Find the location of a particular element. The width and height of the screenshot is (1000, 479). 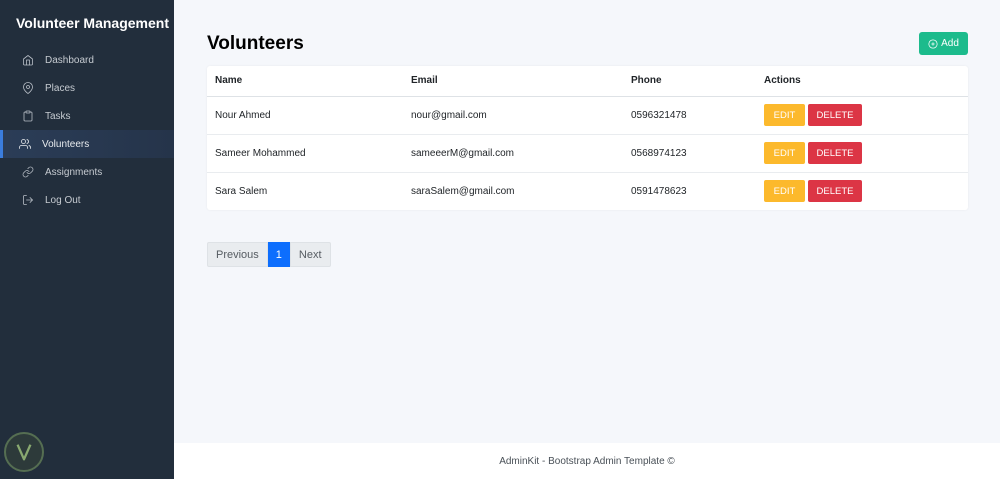

sidebar-item-label: Assignments is located at coordinates (74, 172).